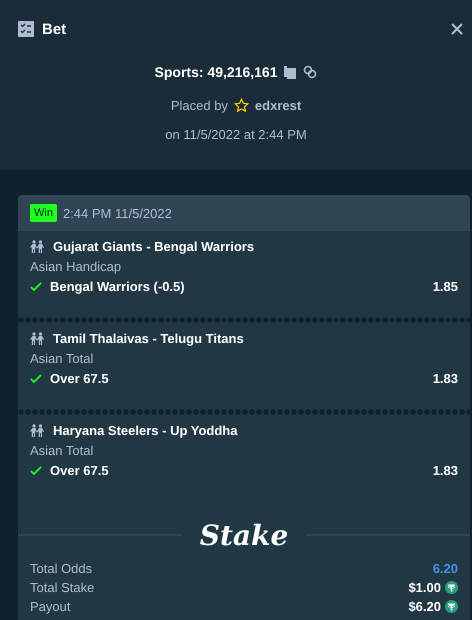  I want to click on copy-button, so click(290, 72).